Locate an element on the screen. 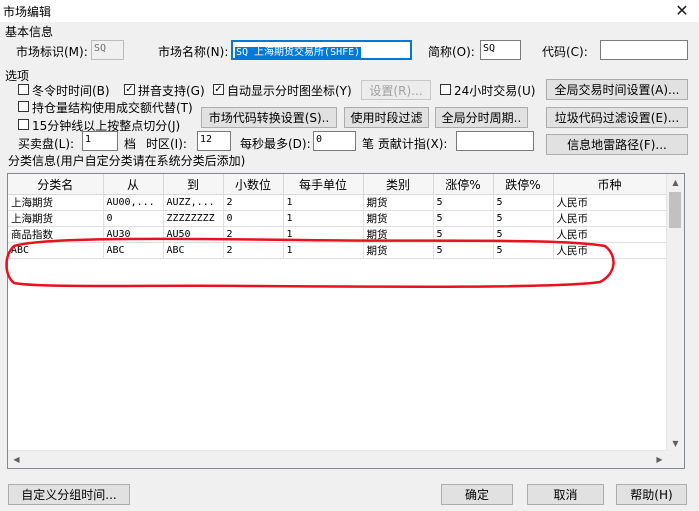 Image resolution: width=699 pixels, height=511 pixels. table-row: 上海期货 AU00,... AUZZ,... 2 1 期货 5 5 人民币 is located at coordinates (337, 202).